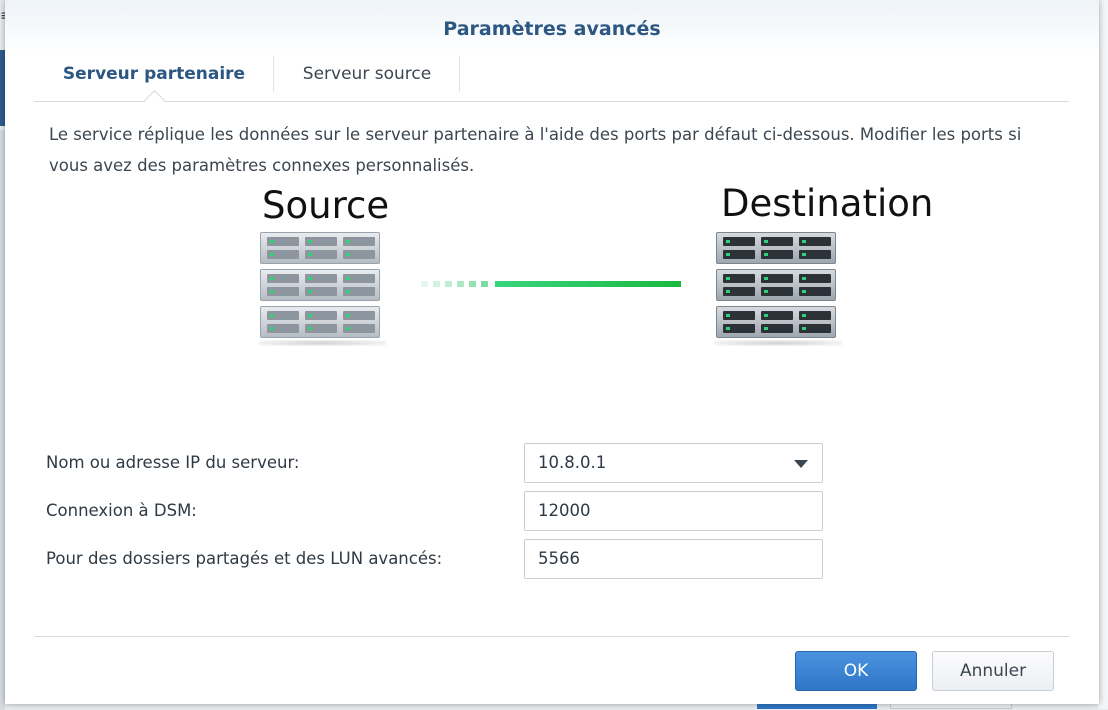  What do you see at coordinates (856, 671) in the screenshot?
I see `ok-button: OK` at bounding box center [856, 671].